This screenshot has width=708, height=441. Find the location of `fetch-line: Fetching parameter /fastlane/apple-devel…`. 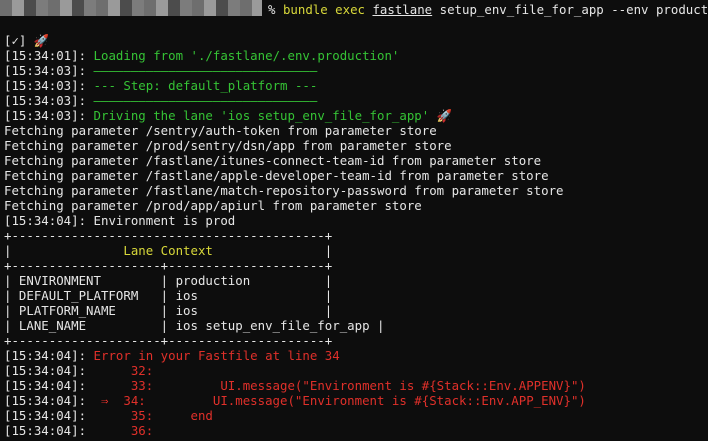

fetch-line: Fetching parameter /fastlane/apple-devel… is located at coordinates (276, 175).